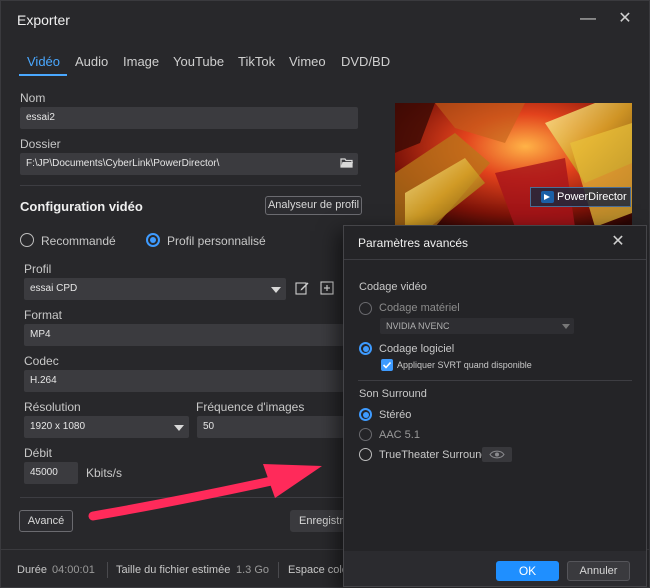 The width and height of the screenshot is (650, 588). What do you see at coordinates (155, 289) in the screenshot?
I see `profile-select: essai CPD` at bounding box center [155, 289].